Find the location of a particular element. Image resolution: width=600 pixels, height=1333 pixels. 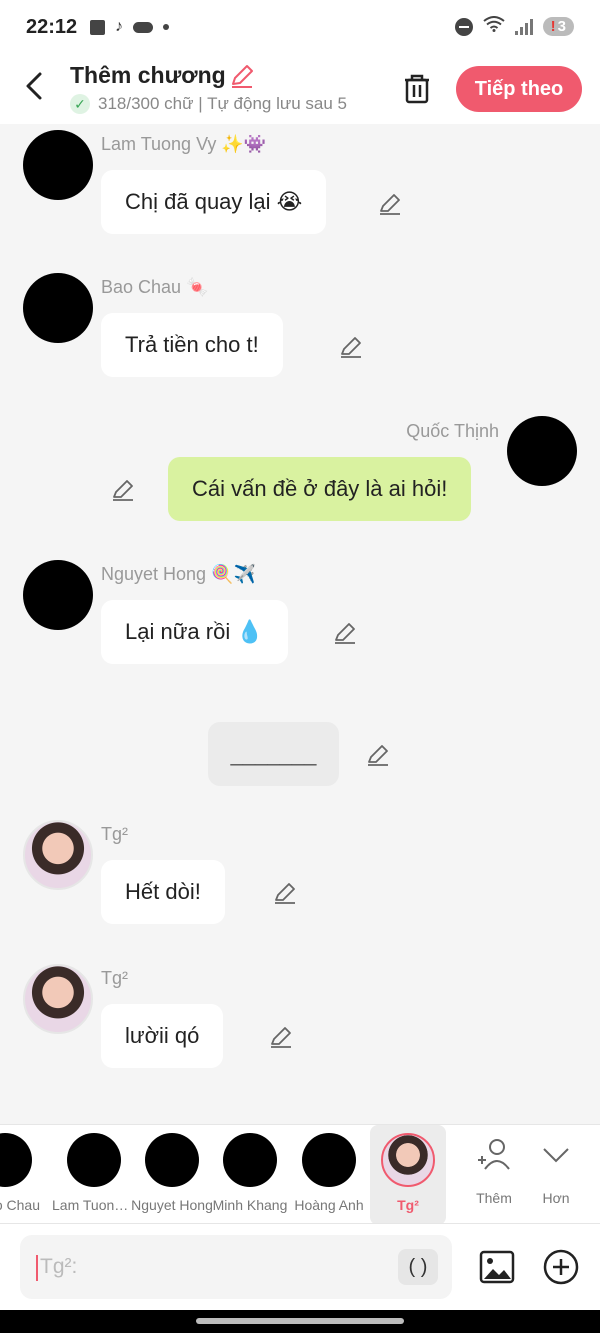

message-bubble: Hết dòi! is located at coordinates (163, 892).